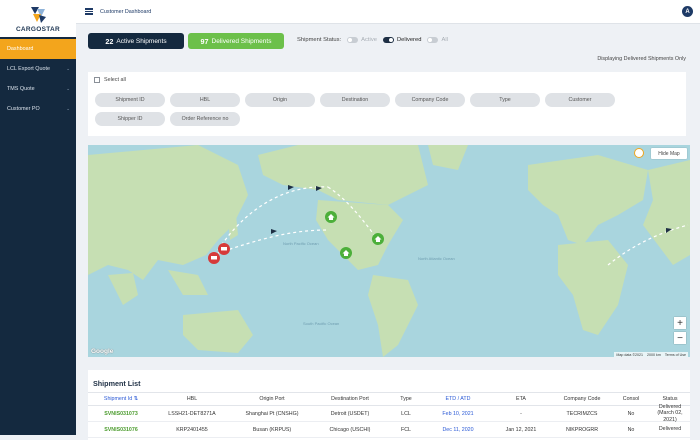 The height and width of the screenshot is (440, 700). What do you see at coordinates (97, 80) in the screenshot?
I see `select-all-checkbox` at bounding box center [97, 80].